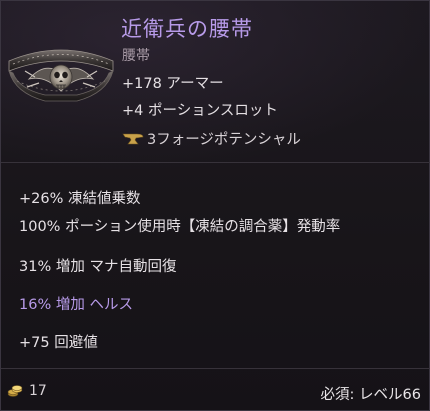  Describe the element at coordinates (58, 343) in the screenshot. I see `affix-dodge: +75 回避値` at that location.